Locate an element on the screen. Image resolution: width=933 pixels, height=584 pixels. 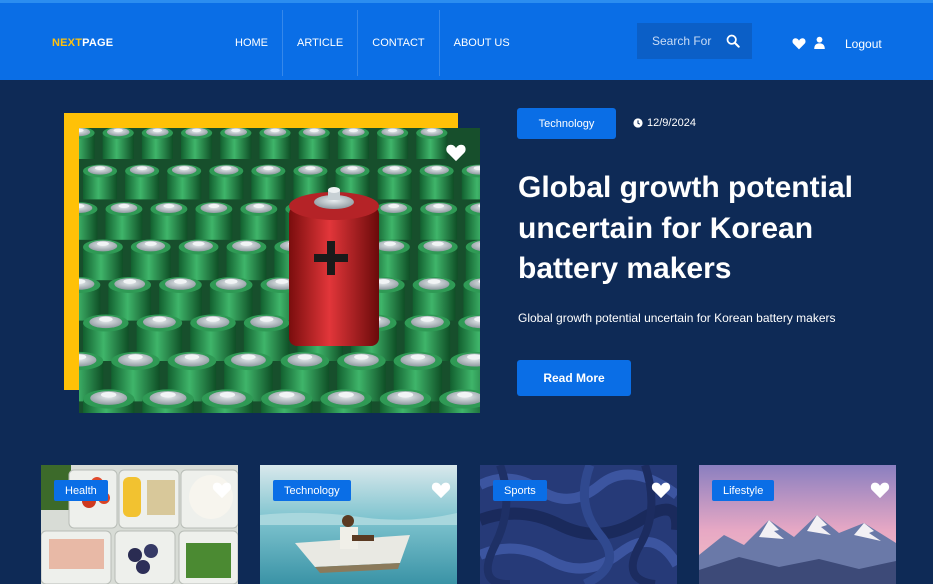
logo: NEXTPAGE is located at coordinates (82, 43).